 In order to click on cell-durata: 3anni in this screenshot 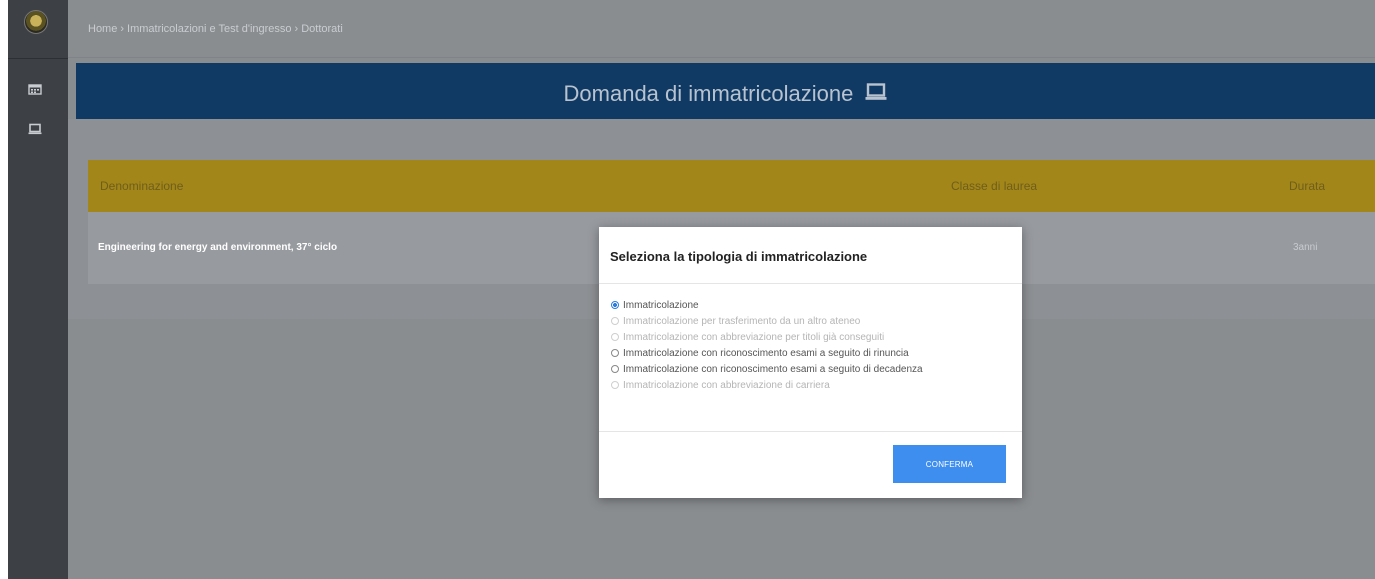, I will do `click(1305, 247)`.